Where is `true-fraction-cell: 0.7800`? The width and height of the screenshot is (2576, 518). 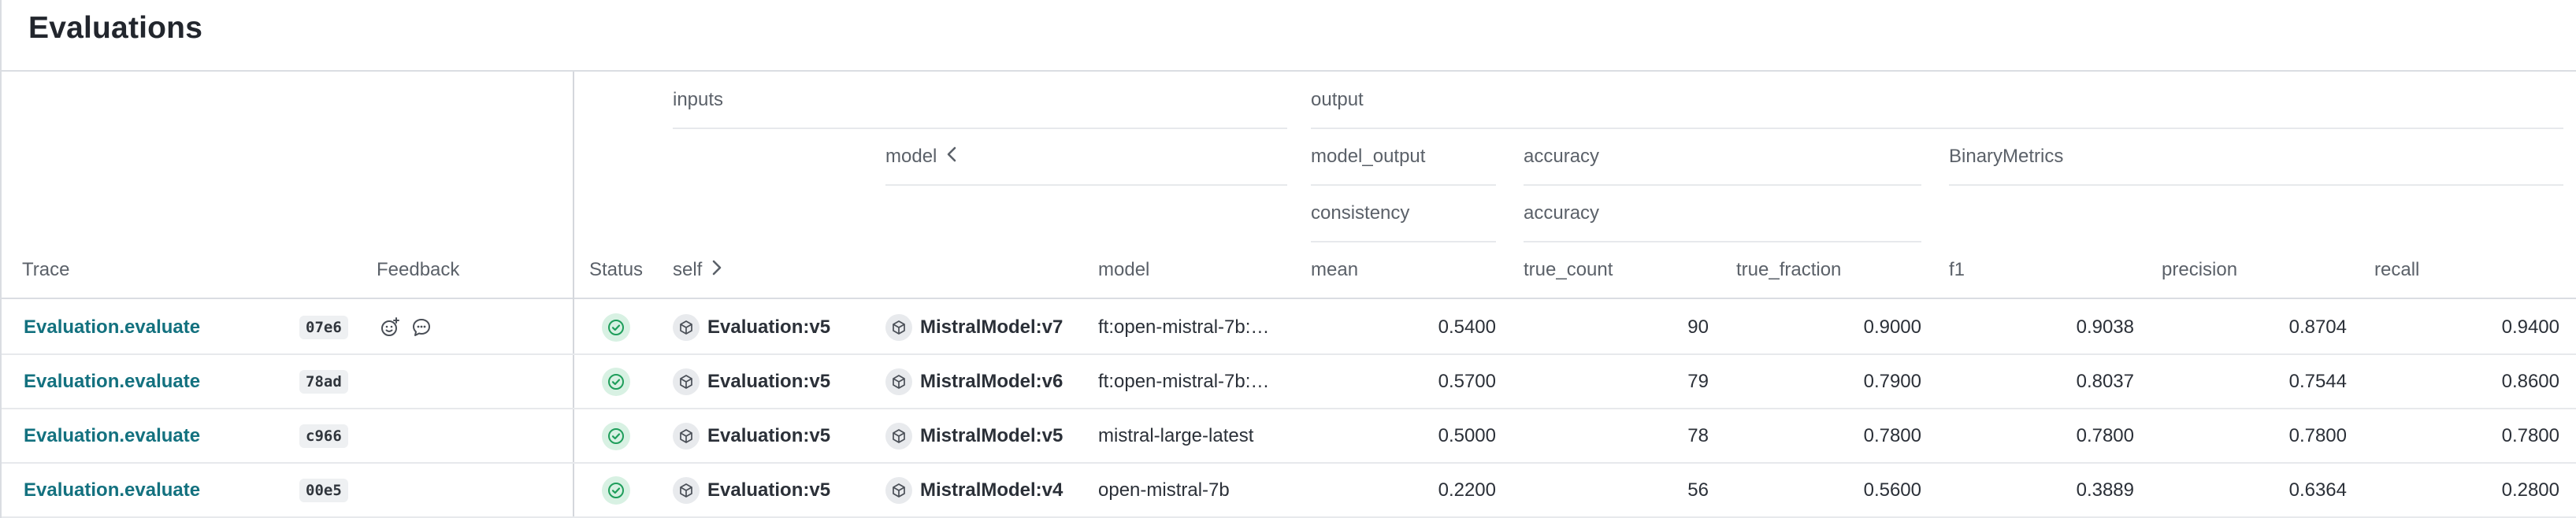
true-fraction-cell: 0.7800 is located at coordinates (1892, 435).